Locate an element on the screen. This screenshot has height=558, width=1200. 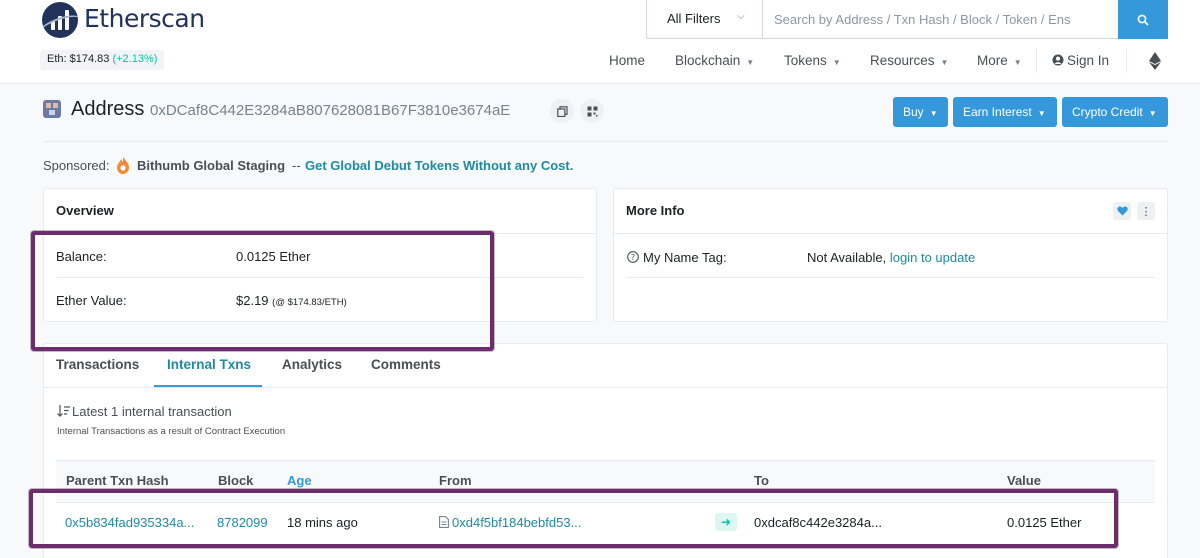
earn-interest-button: Earn Interest ▼ is located at coordinates (1005, 112).